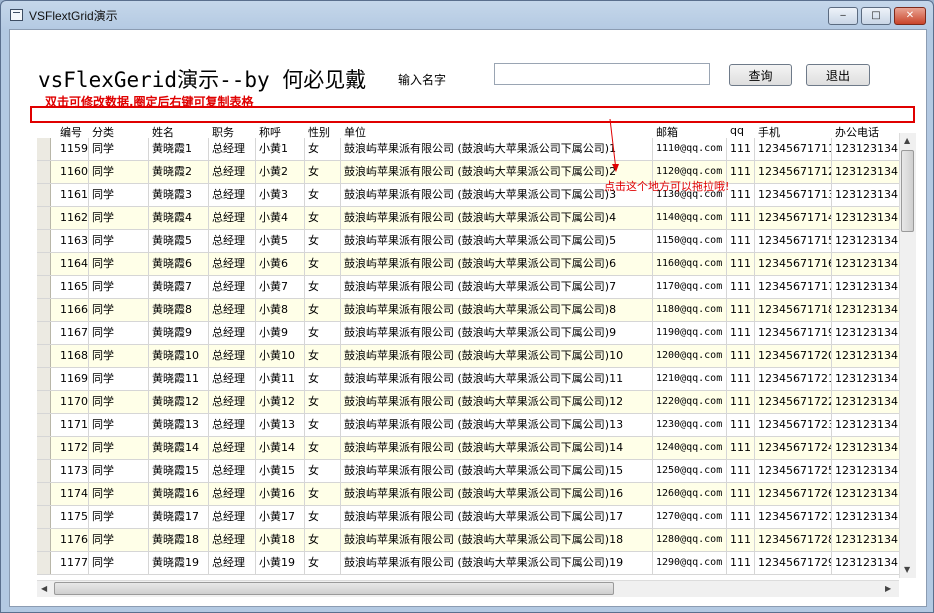  What do you see at coordinates (467, 15) in the screenshot?
I see `title-bar: VSFlextGrid演示 ‒ □ ✕` at bounding box center [467, 15].